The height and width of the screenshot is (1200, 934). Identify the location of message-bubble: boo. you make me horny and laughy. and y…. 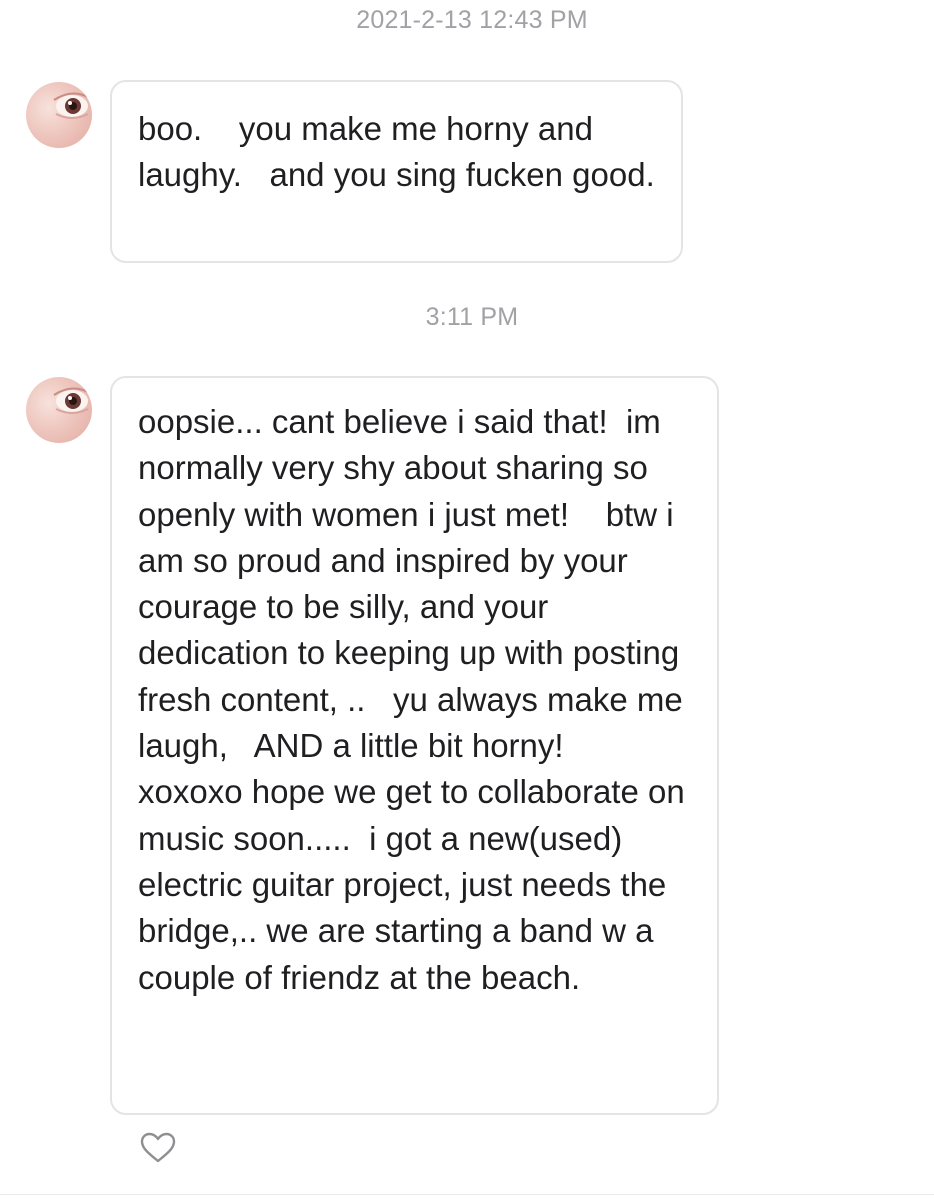
(396, 171).